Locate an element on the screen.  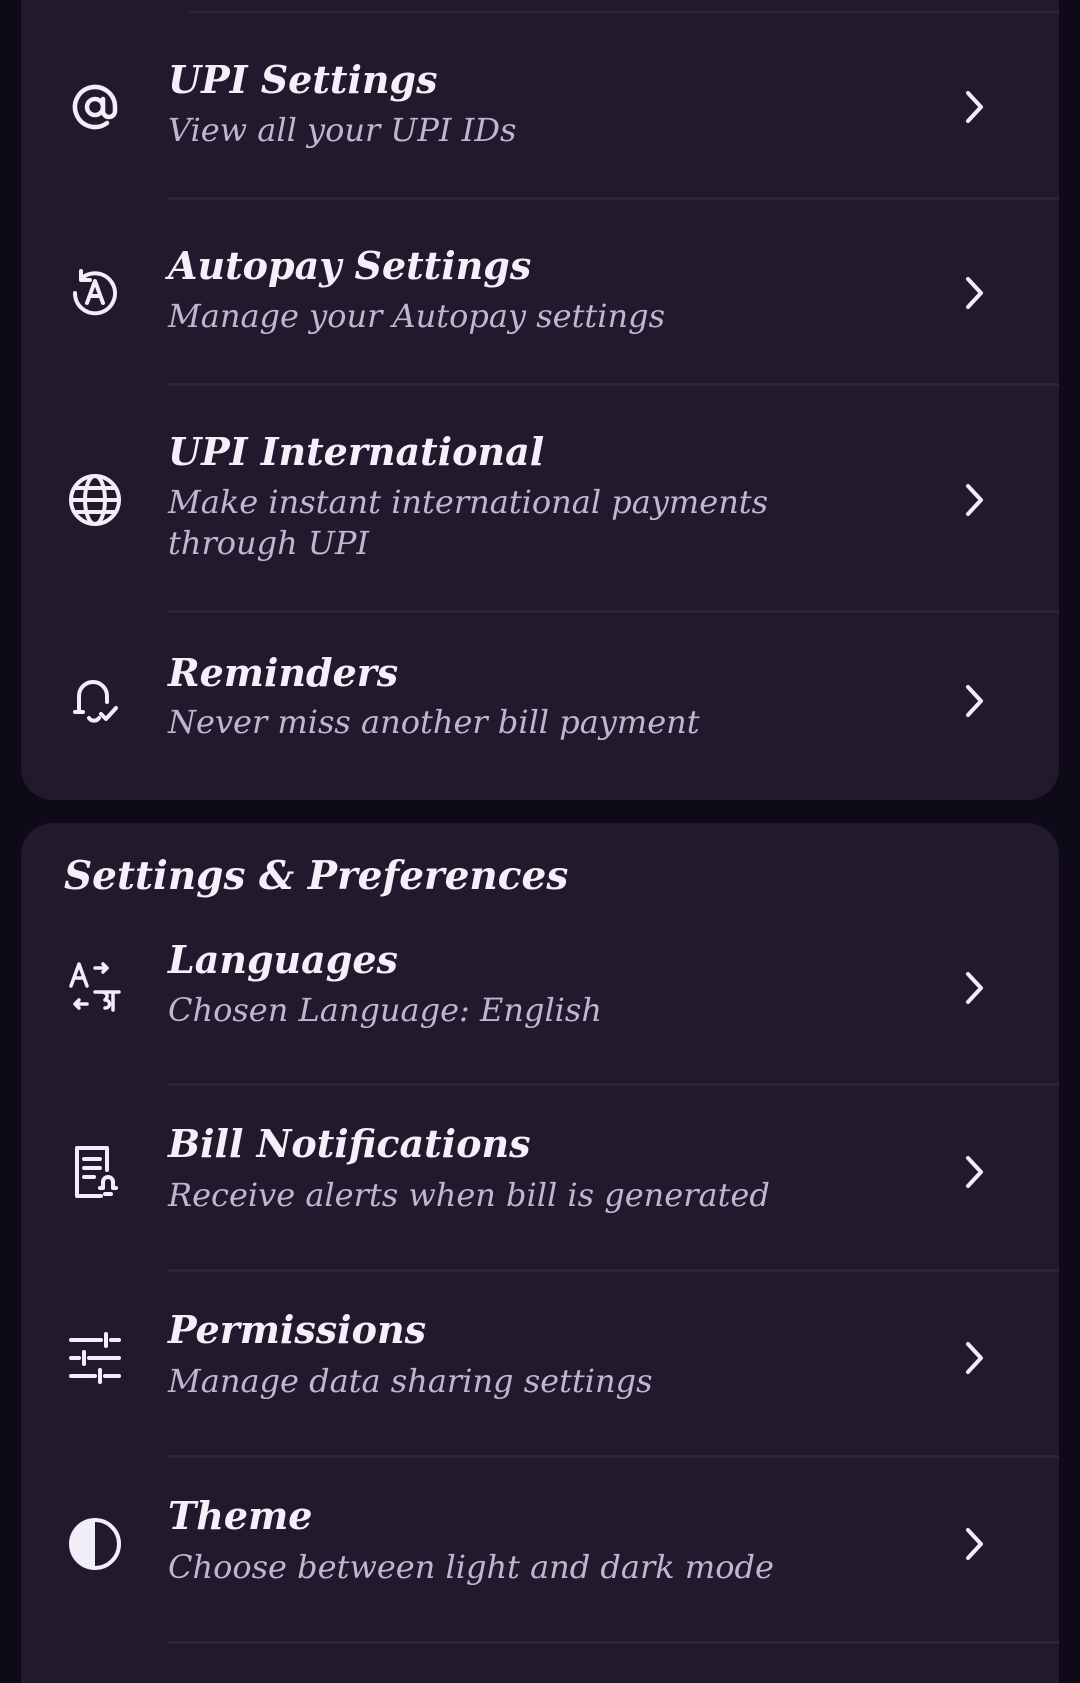
globe-icon is located at coordinates (95, 500).